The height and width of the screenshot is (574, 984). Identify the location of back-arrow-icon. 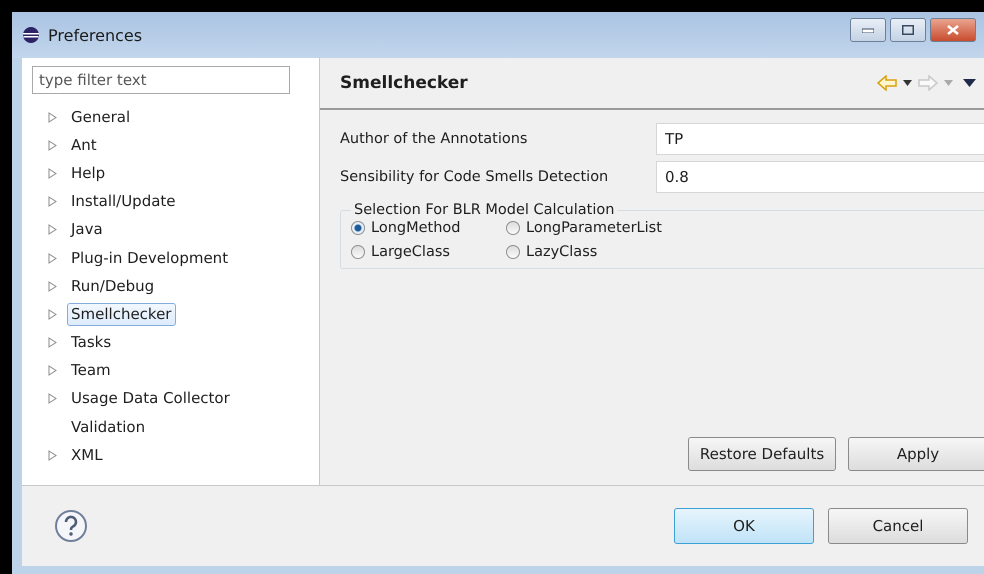
(887, 83).